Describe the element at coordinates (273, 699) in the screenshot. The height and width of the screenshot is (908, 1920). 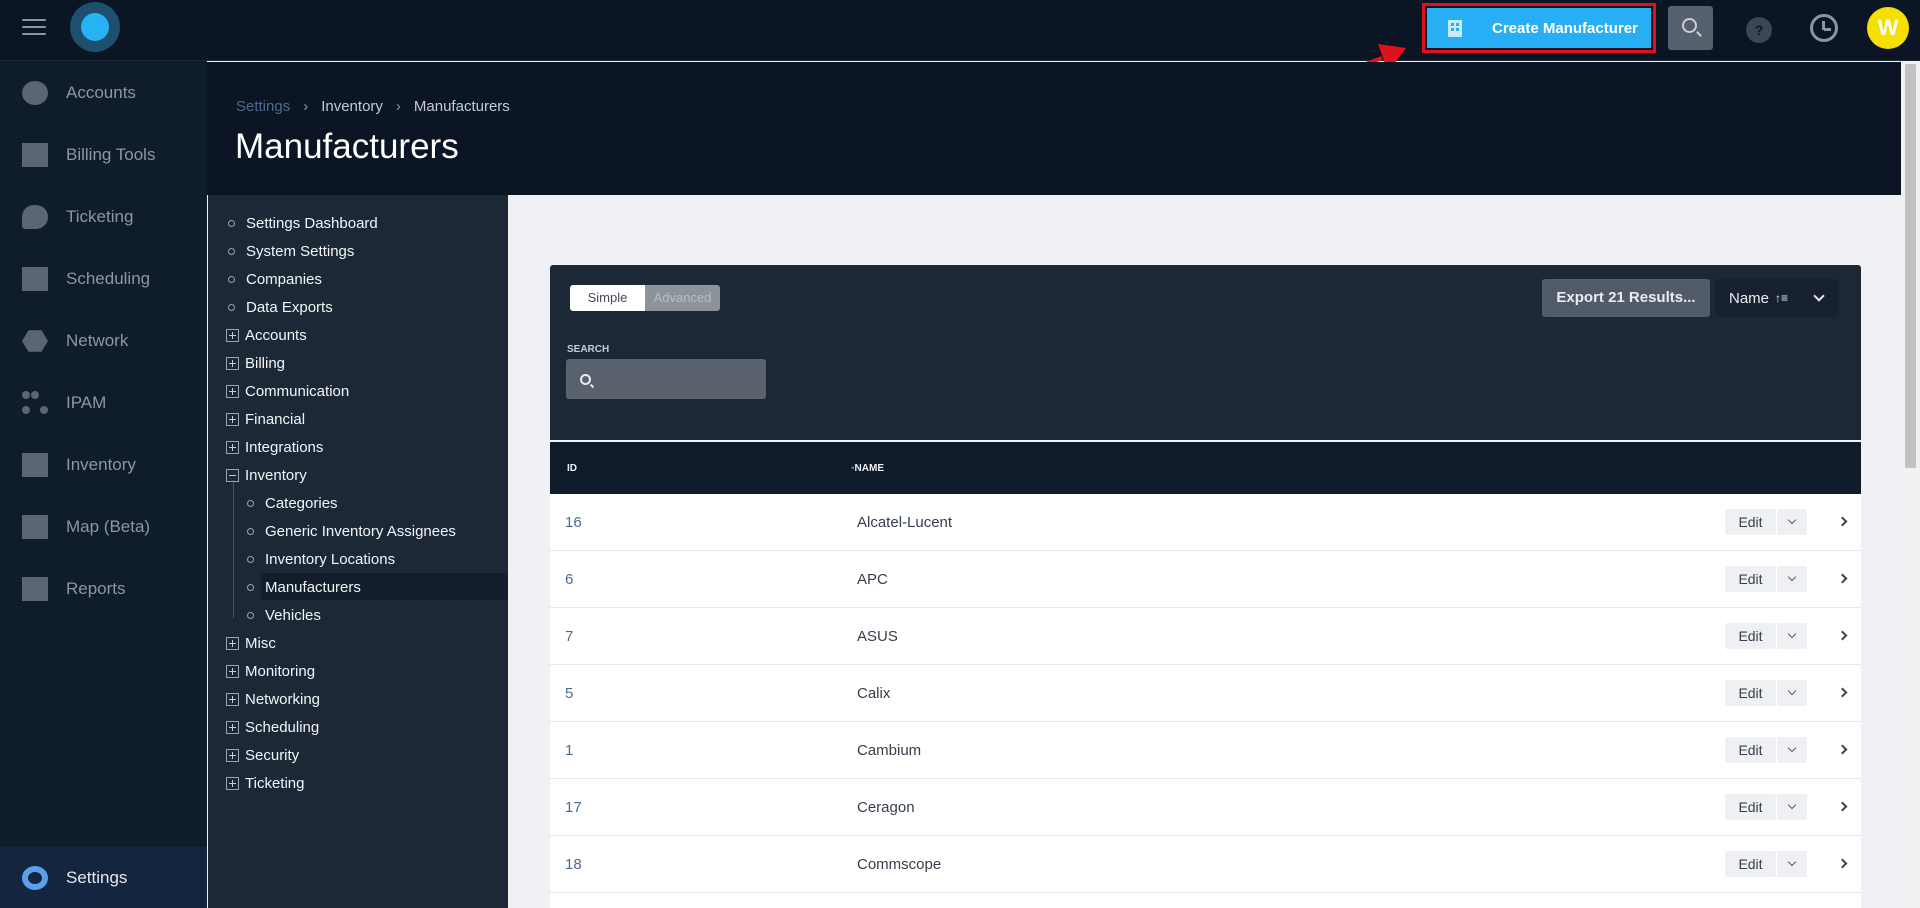
I see `tree-group-networking: Networking` at that location.